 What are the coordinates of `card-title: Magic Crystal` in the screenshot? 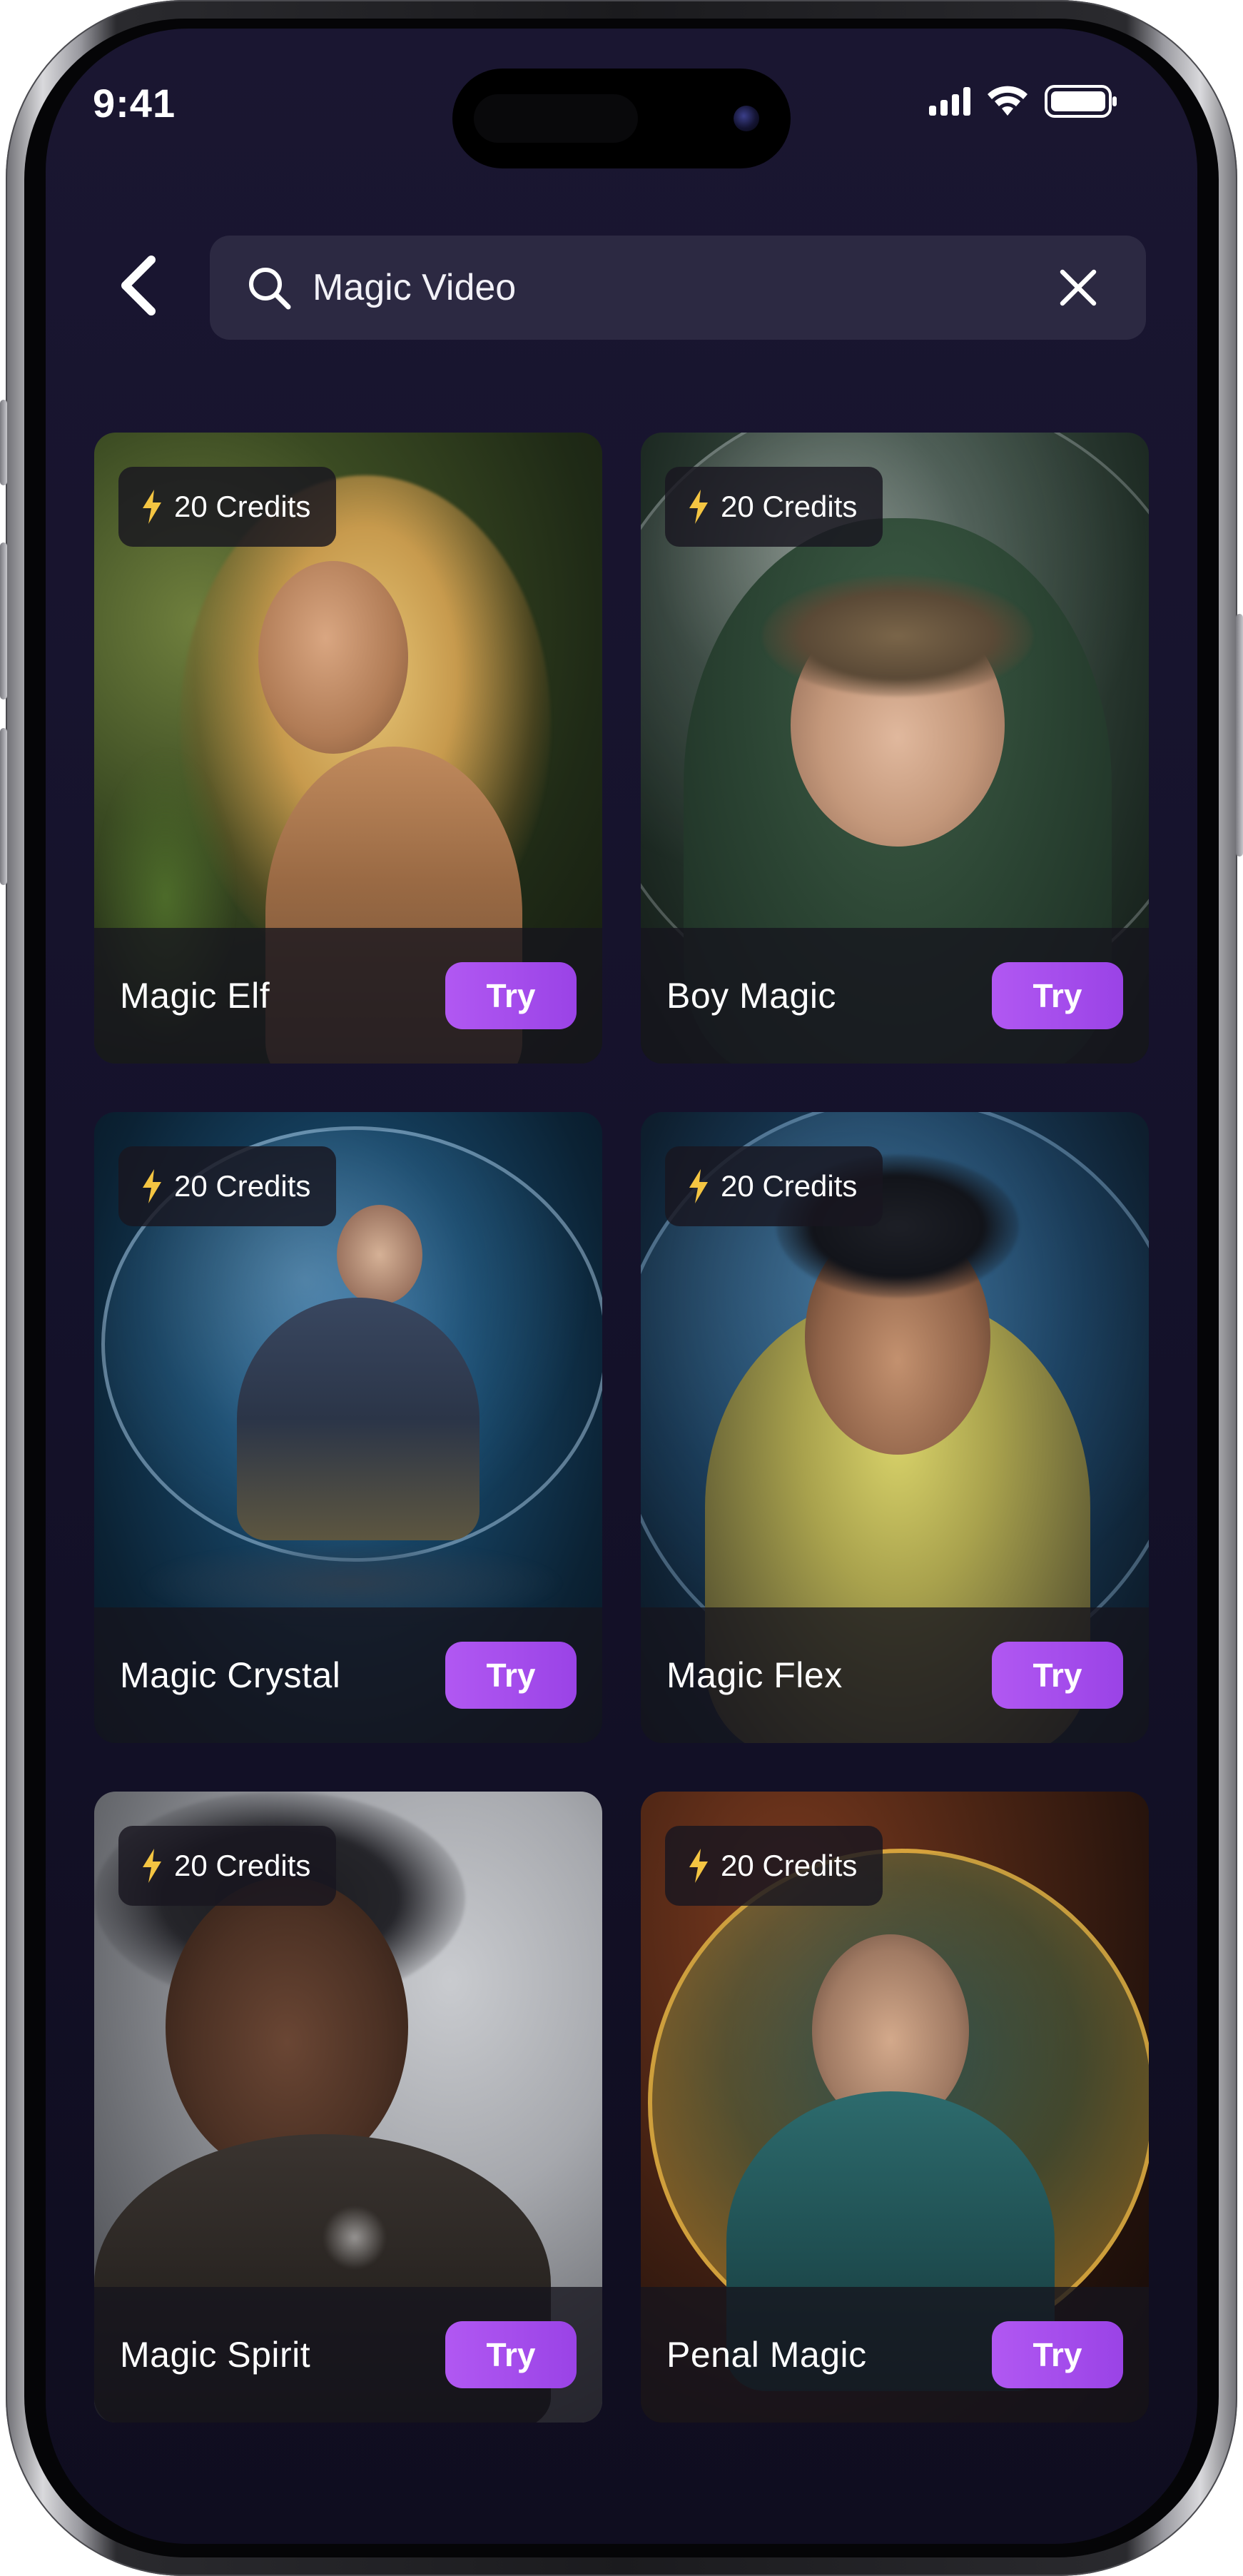 It's located at (230, 1675).